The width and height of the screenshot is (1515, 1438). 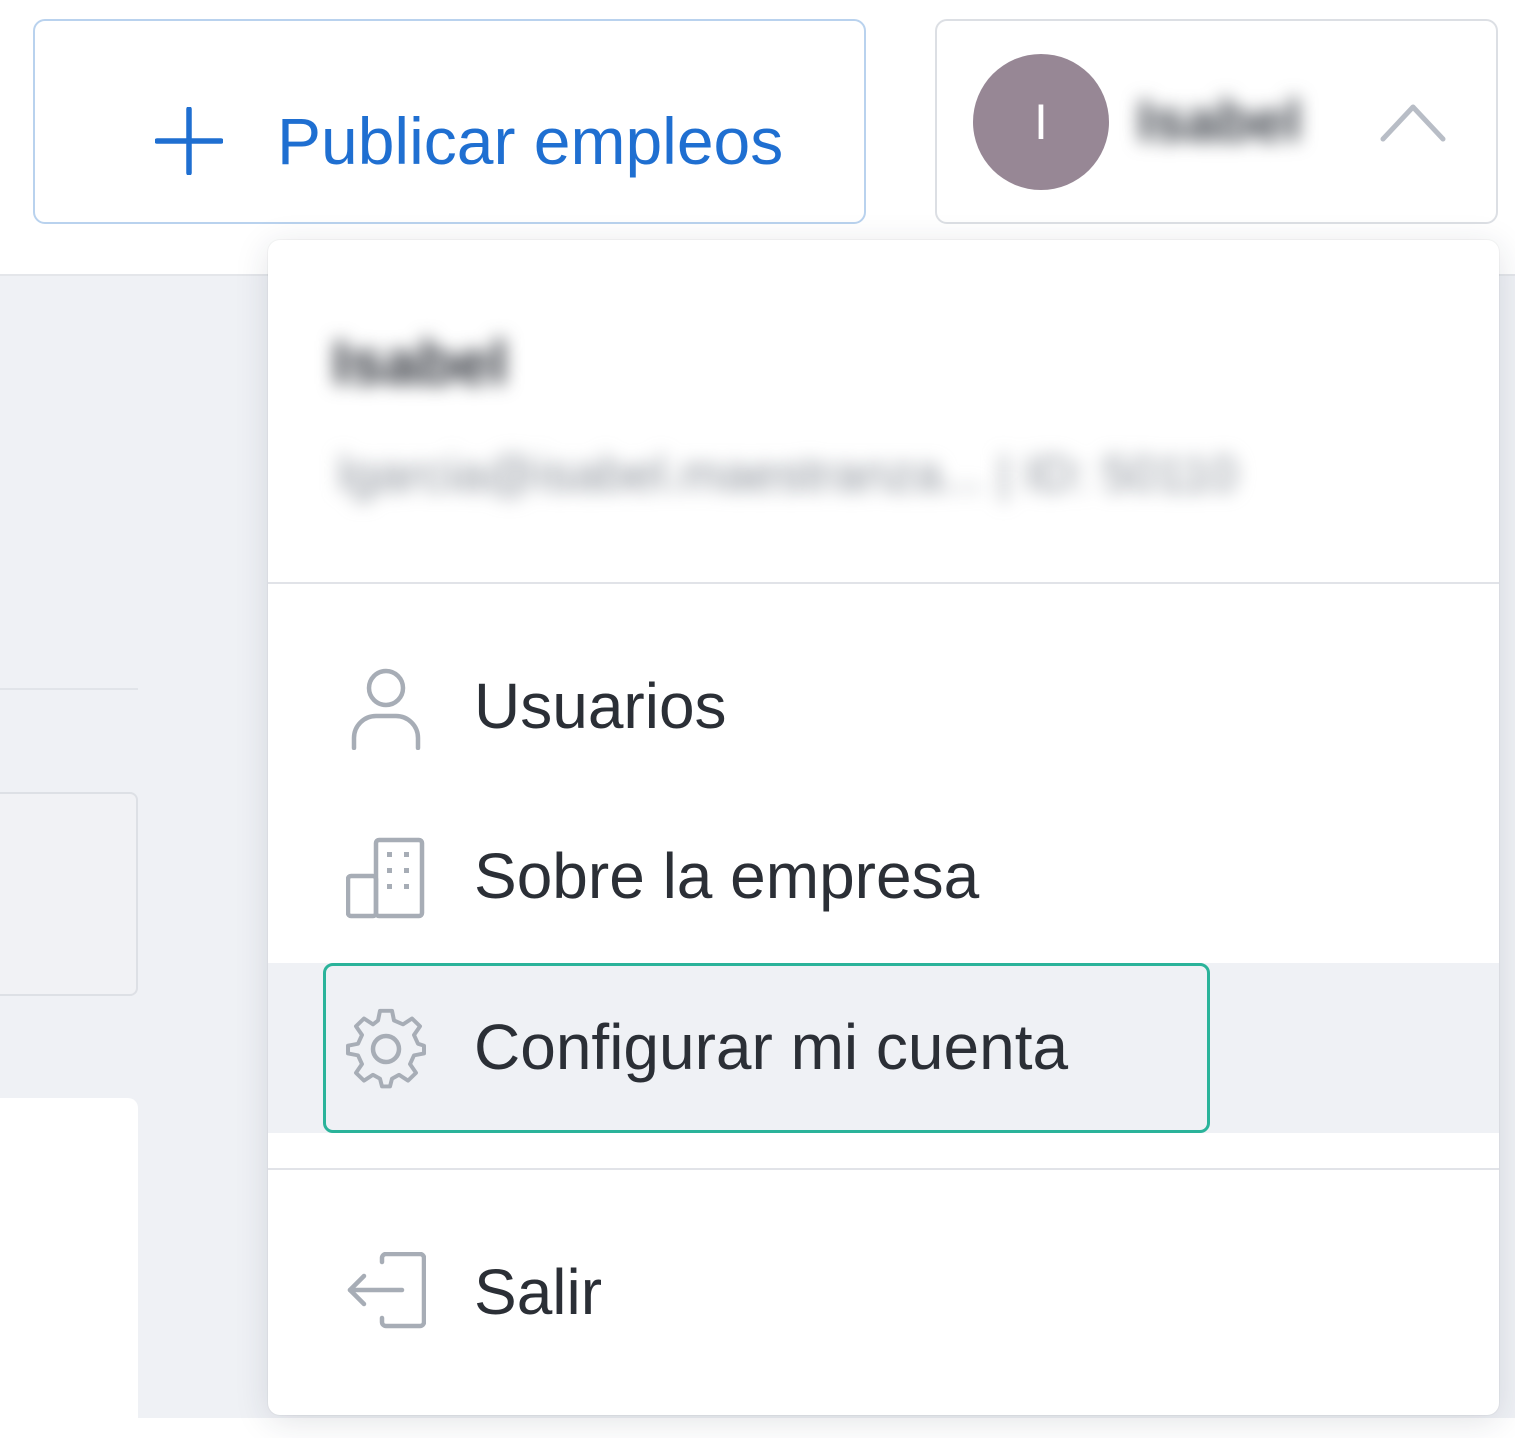 What do you see at coordinates (1413, 123) in the screenshot?
I see `chevron-up-icon` at bounding box center [1413, 123].